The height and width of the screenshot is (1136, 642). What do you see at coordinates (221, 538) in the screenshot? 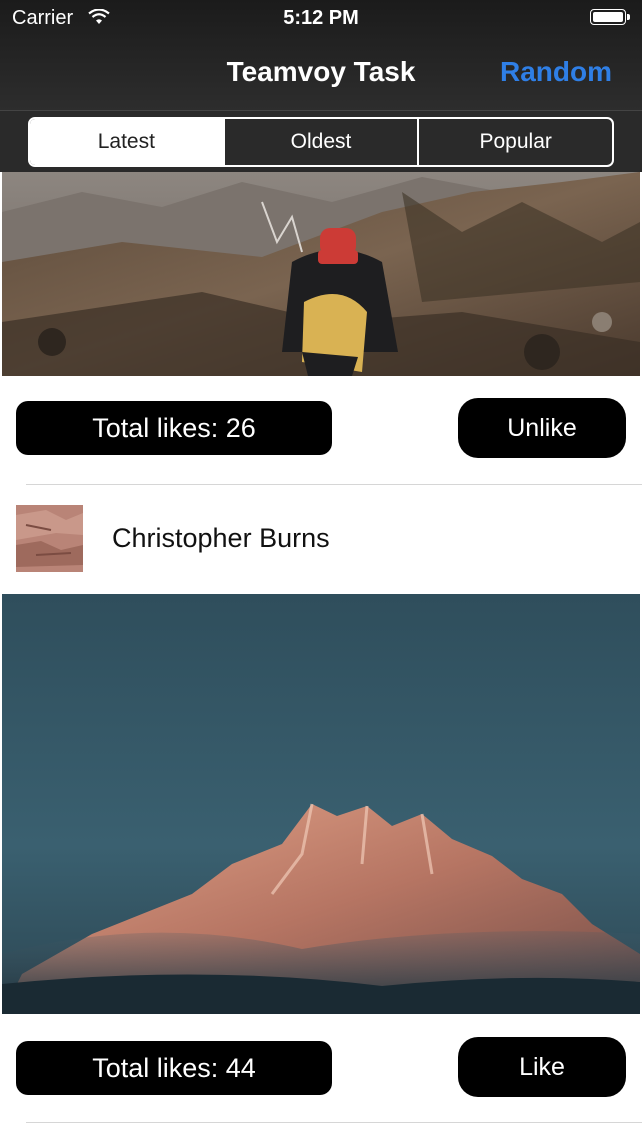
I see `author-name: Christopher Burns` at bounding box center [221, 538].